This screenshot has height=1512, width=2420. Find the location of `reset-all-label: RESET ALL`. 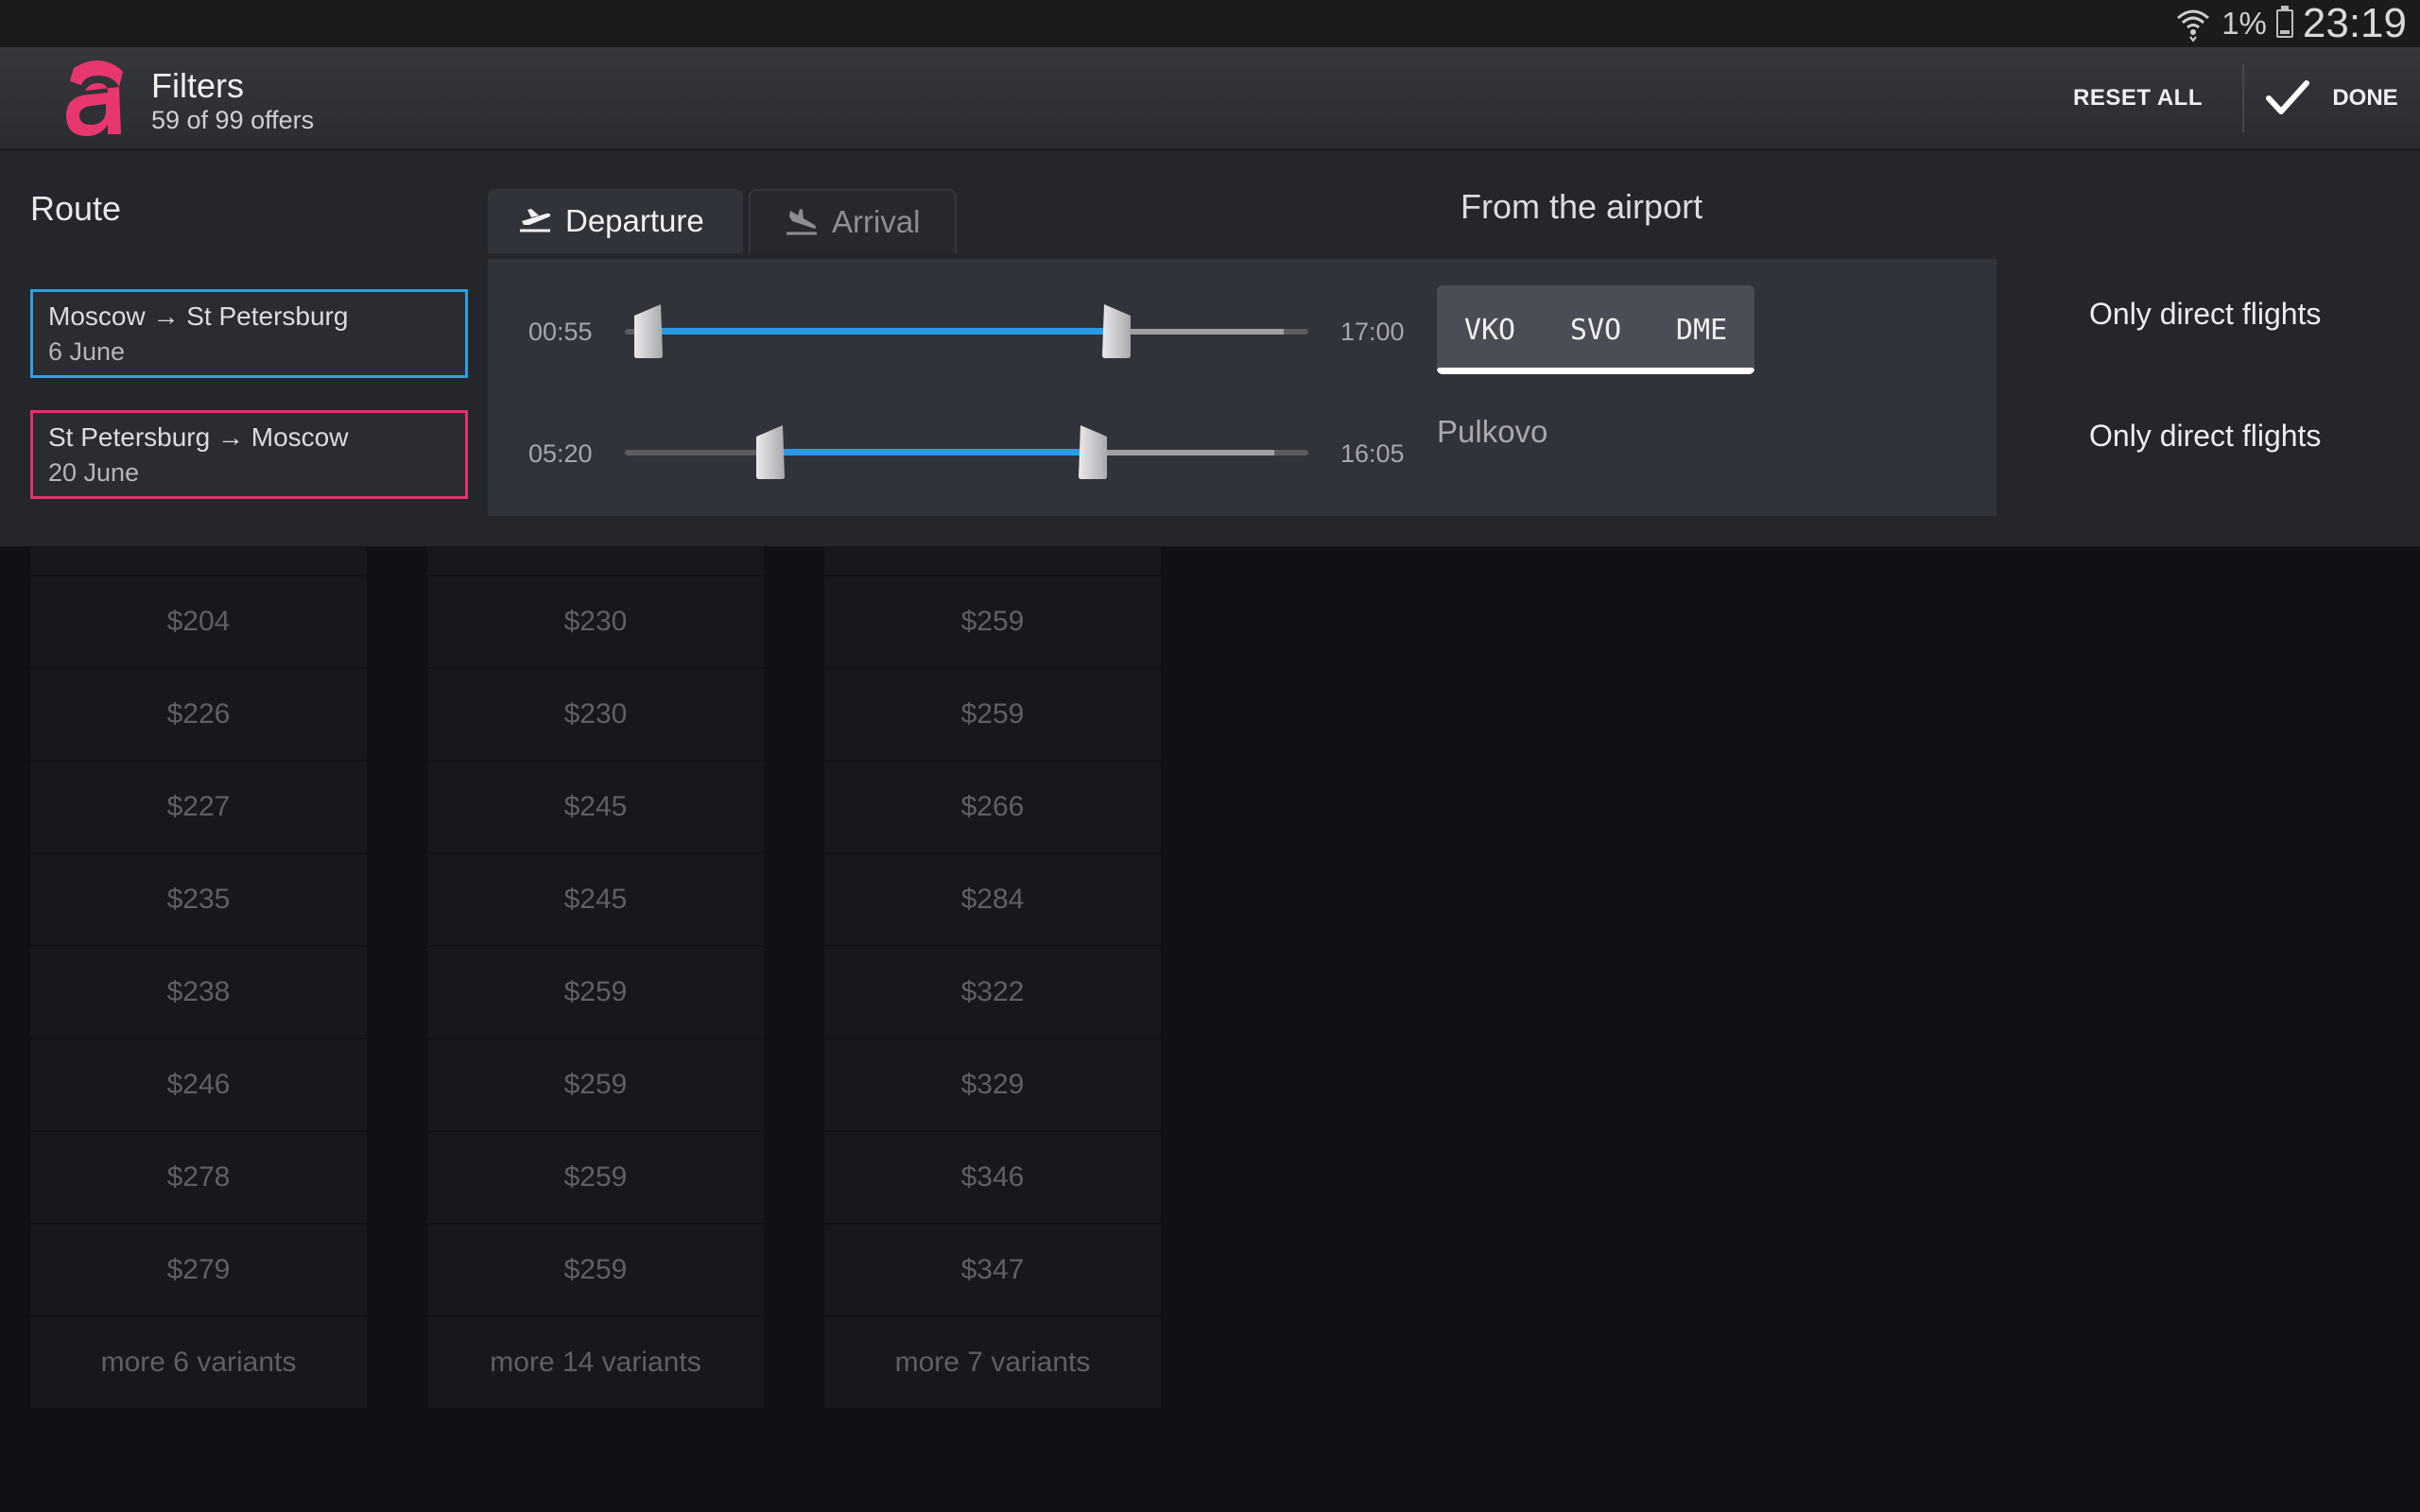

reset-all-label: RESET ALL is located at coordinates (2138, 97).